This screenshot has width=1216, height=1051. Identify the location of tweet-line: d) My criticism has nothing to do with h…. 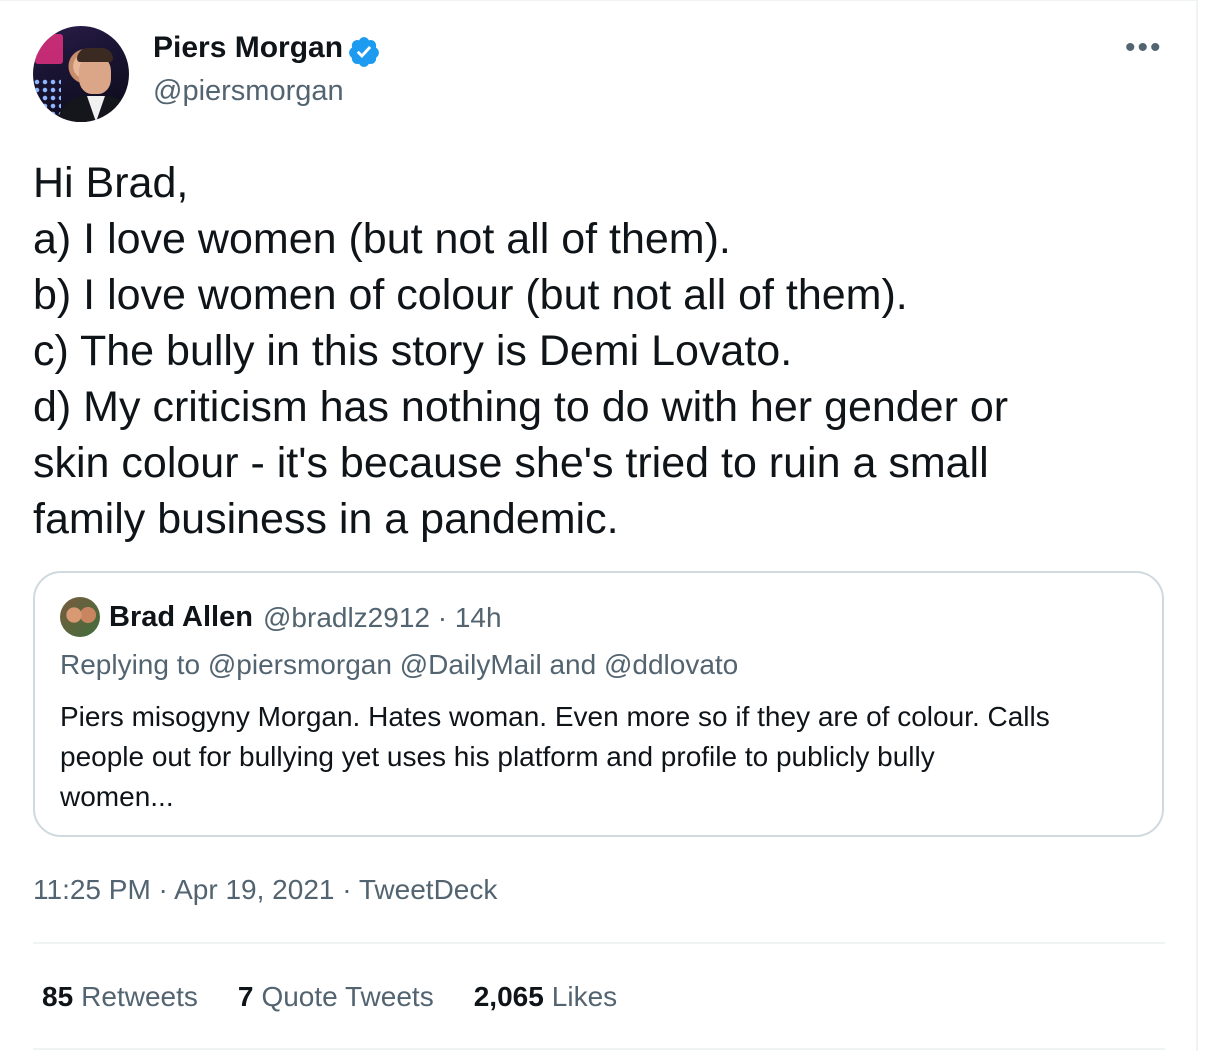
(521, 407).